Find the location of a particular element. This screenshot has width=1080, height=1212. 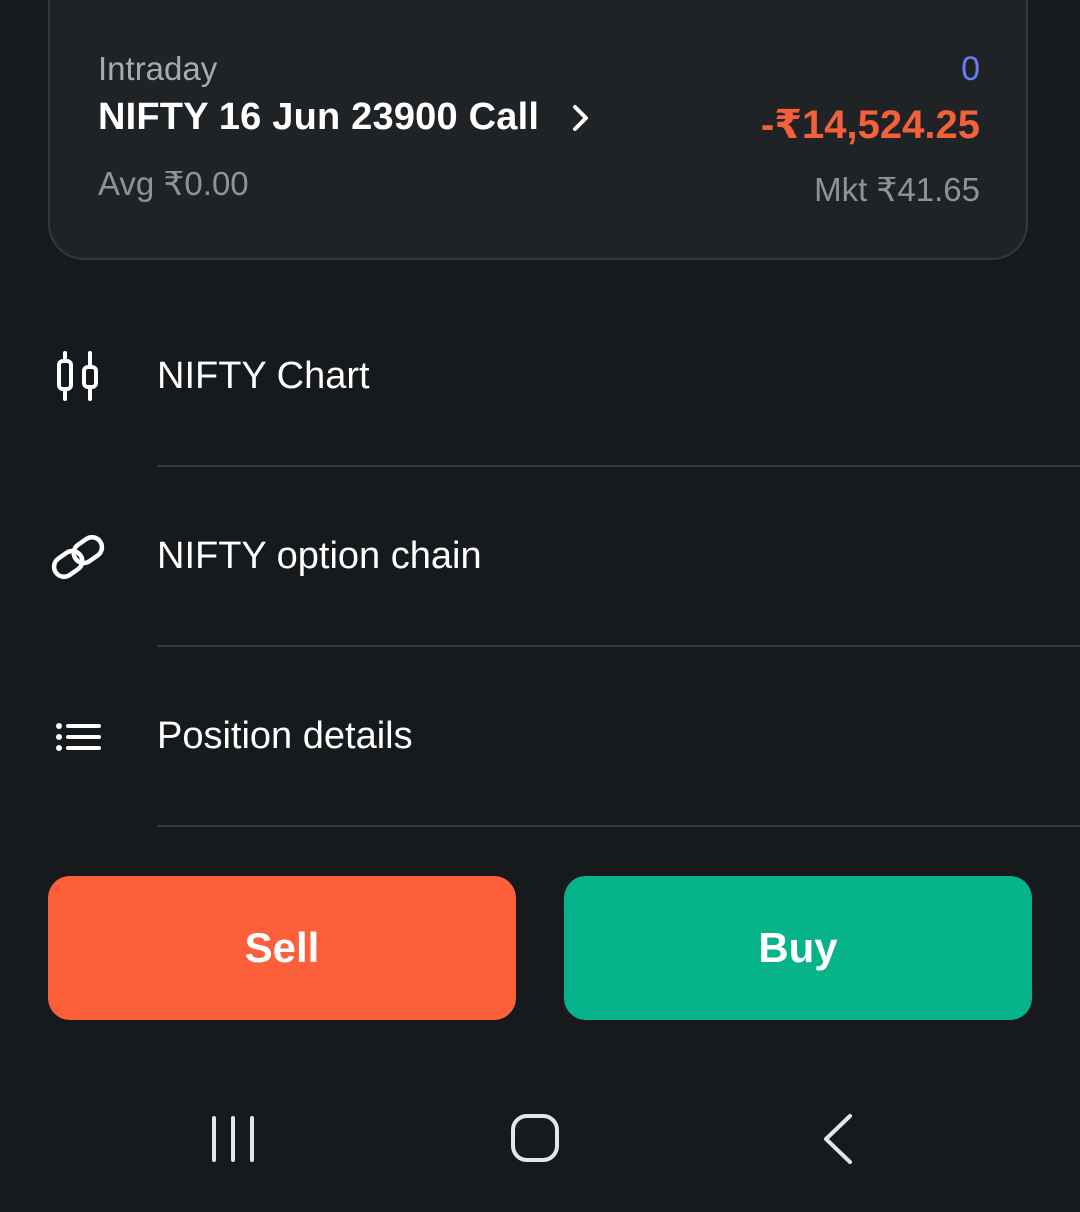

menu-item-option-chain: NIFTY option chain is located at coordinates (540, 557).